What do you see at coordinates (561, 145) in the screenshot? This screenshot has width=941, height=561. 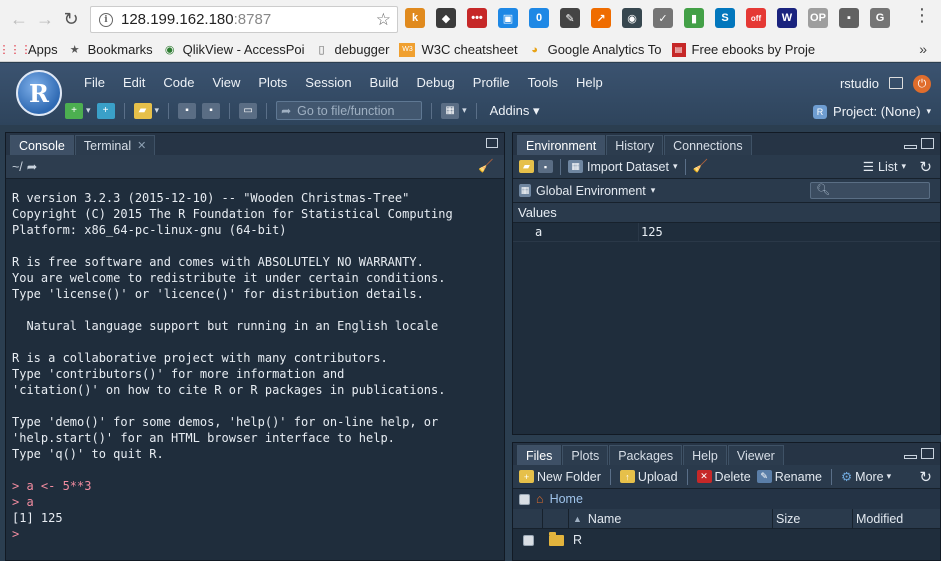 I see `tab-environment: Environment` at bounding box center [561, 145].